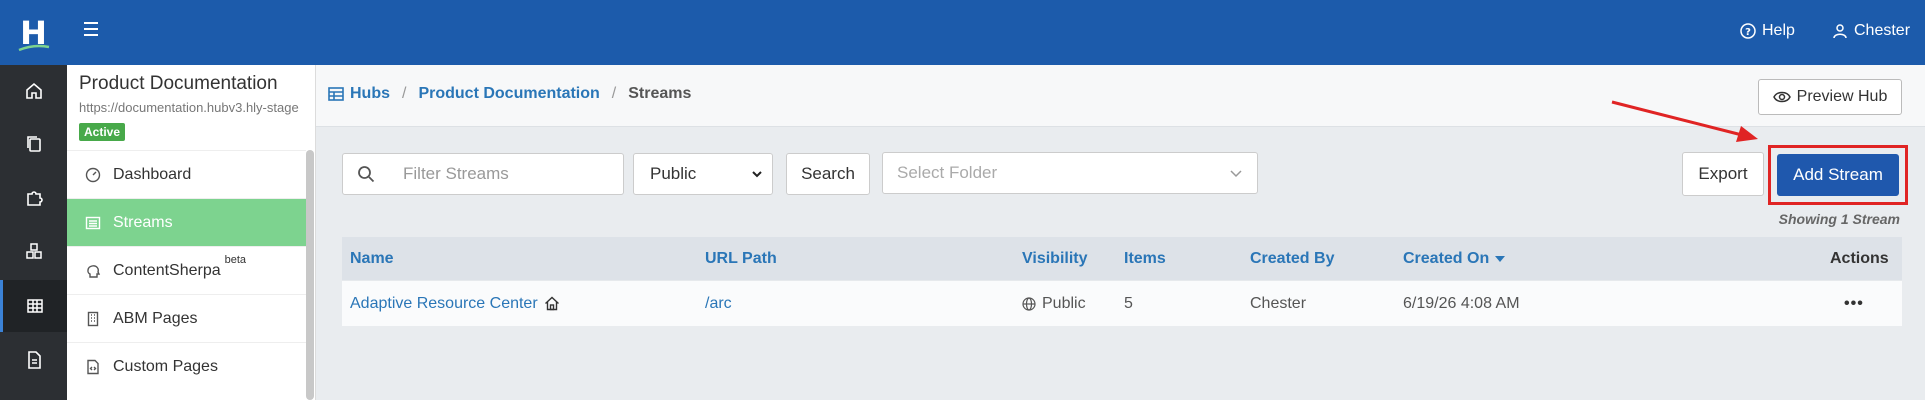  I want to click on code-file-icon, so click(93, 366).